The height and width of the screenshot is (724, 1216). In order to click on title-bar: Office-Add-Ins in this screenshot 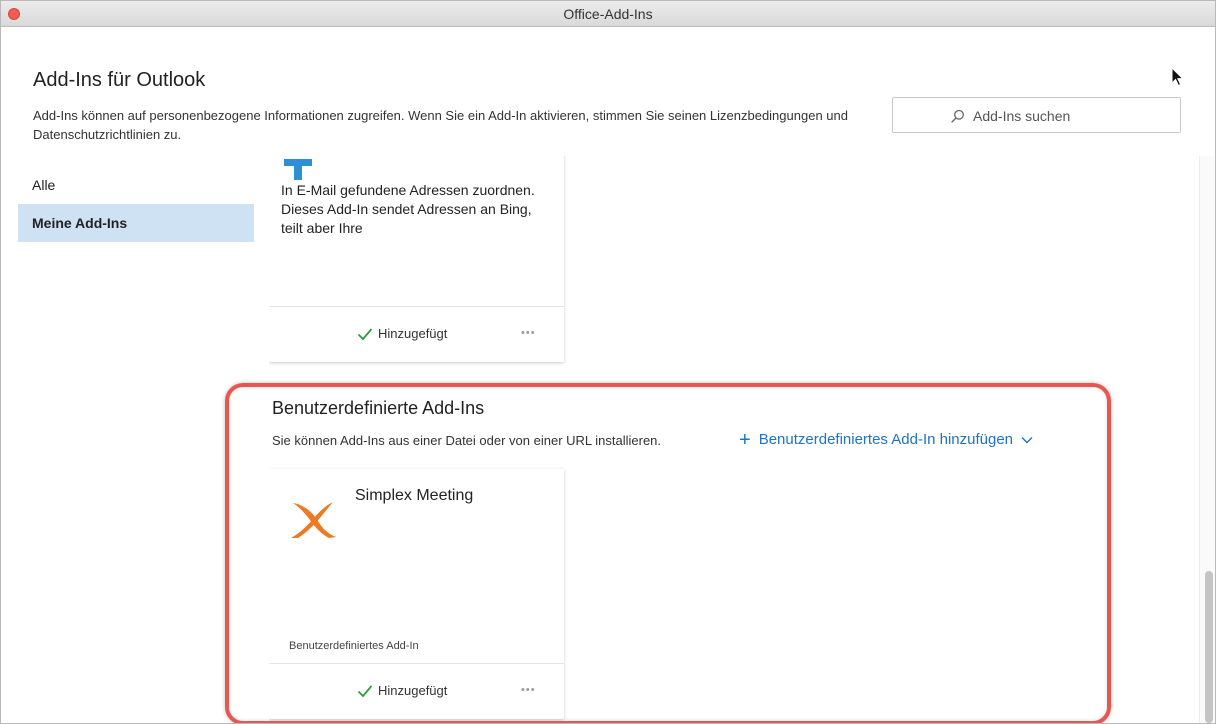, I will do `click(608, 14)`.